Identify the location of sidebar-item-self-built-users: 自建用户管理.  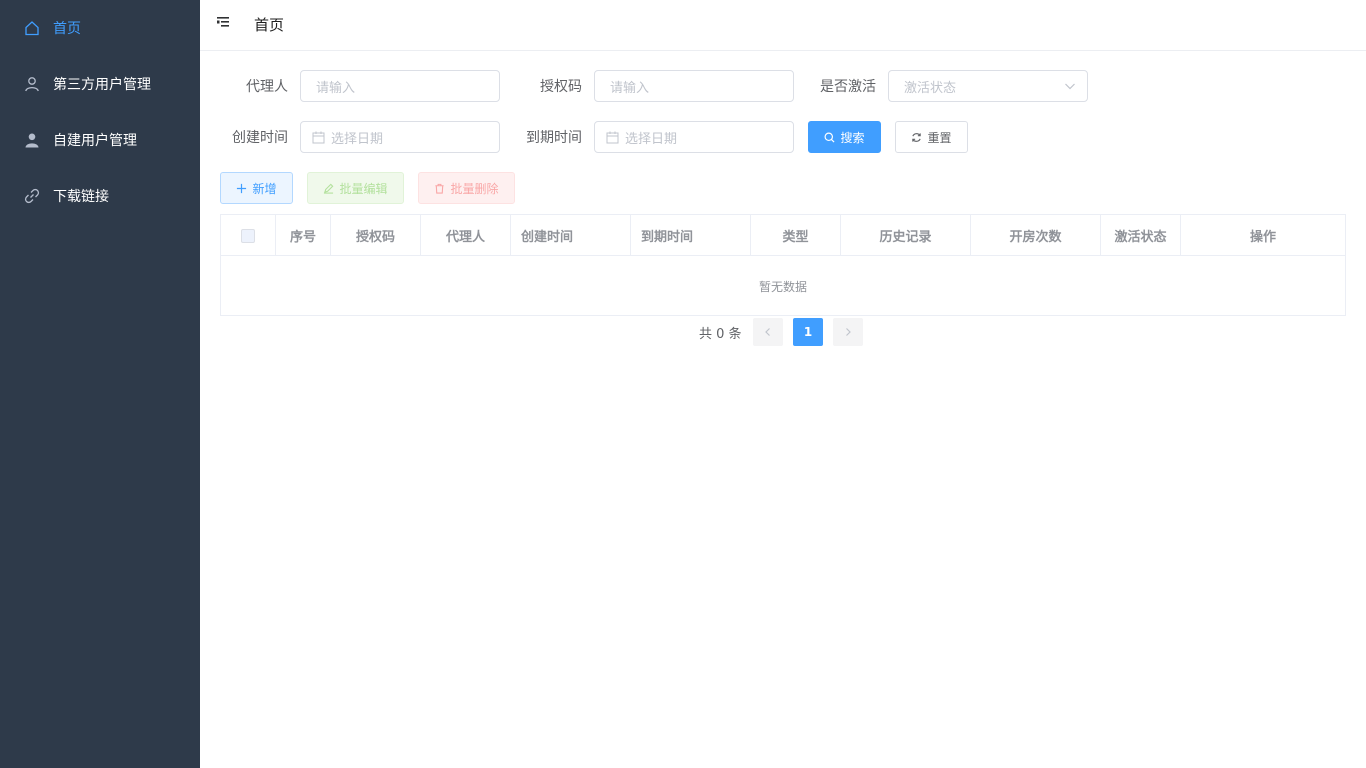
(100, 140).